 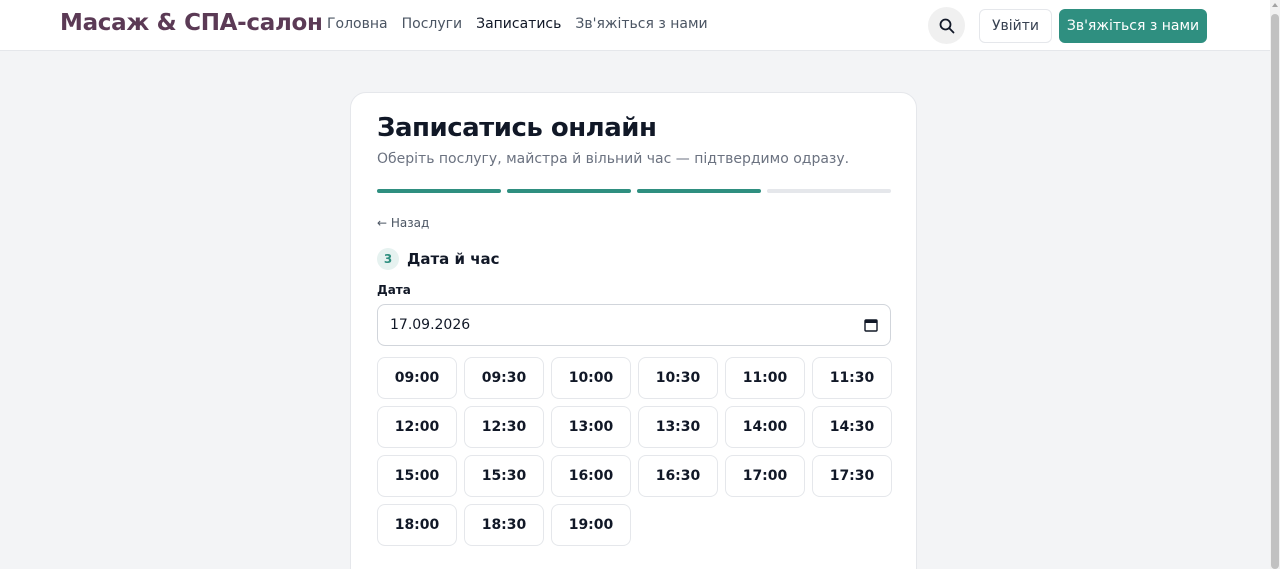 I want to click on time-slot-button: 13:30, so click(x=678, y=427).